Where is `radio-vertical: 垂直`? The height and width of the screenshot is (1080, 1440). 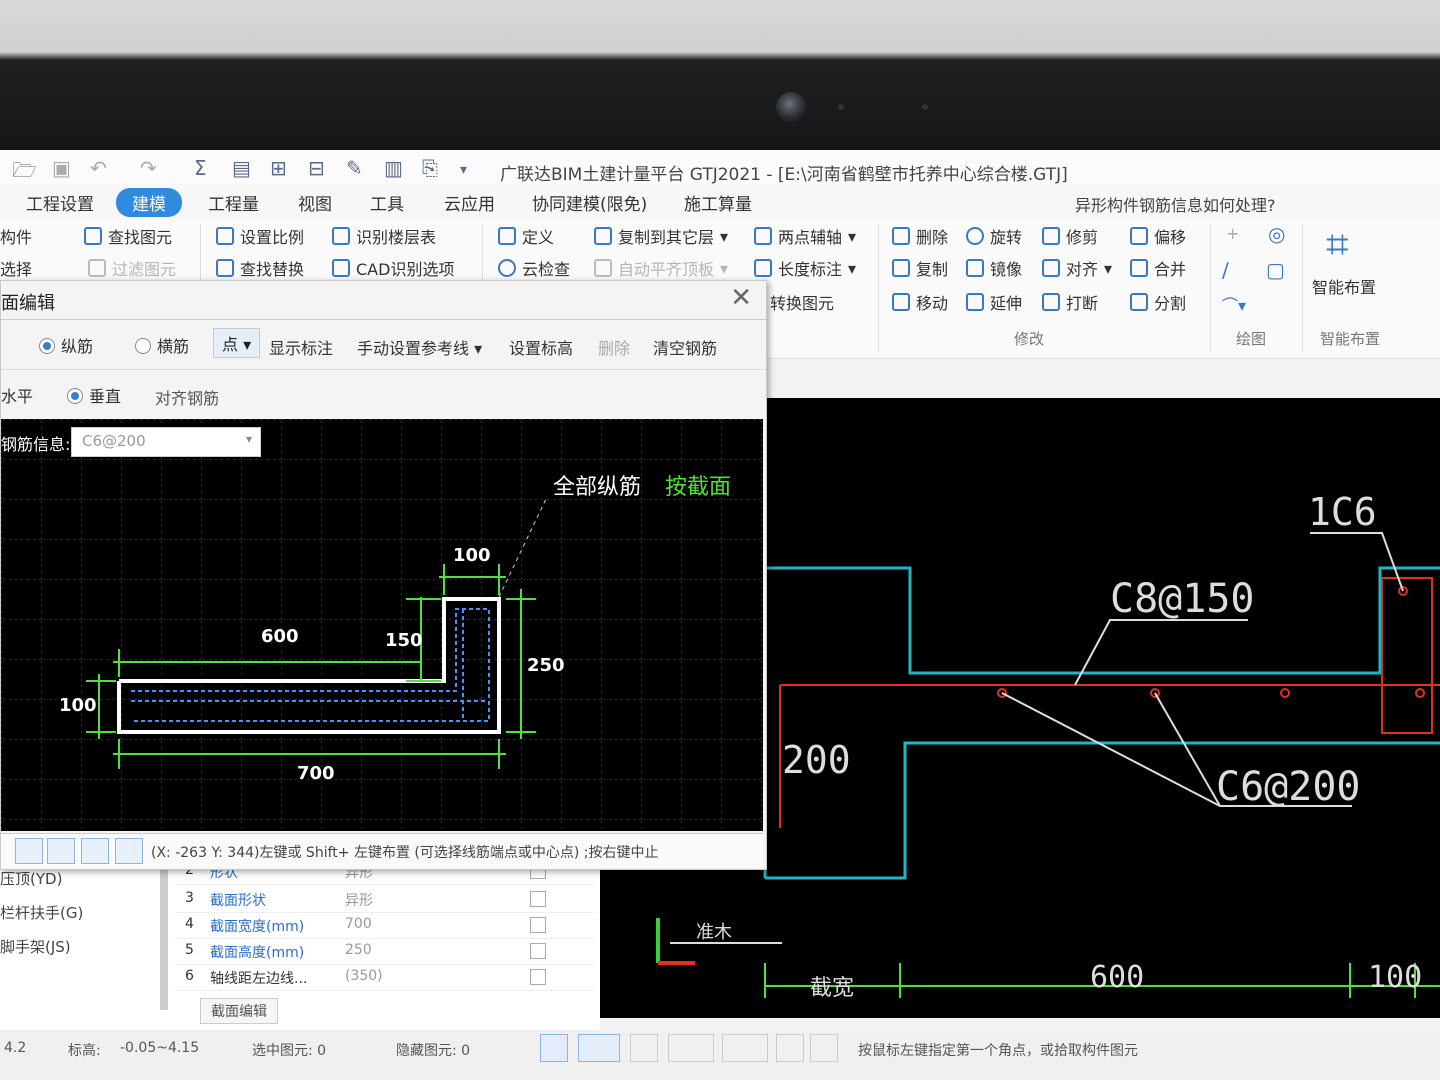 radio-vertical: 垂直 is located at coordinates (94, 395).